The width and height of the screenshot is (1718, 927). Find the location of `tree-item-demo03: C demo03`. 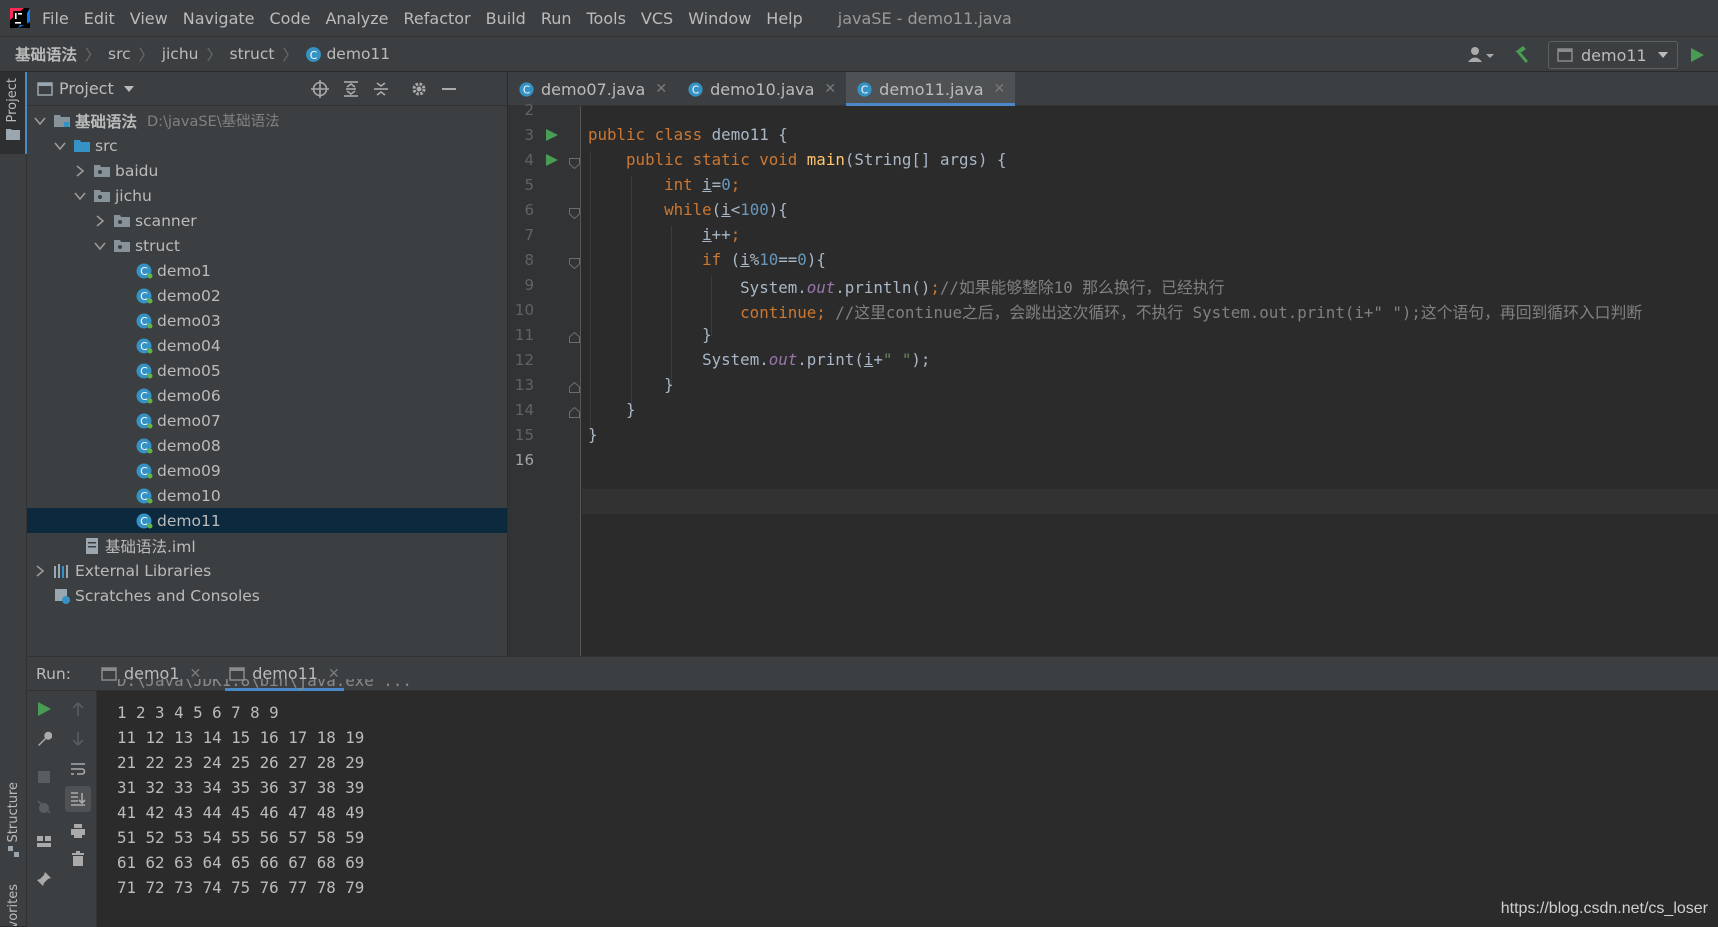

tree-item-demo03: C demo03 is located at coordinates (267, 320).